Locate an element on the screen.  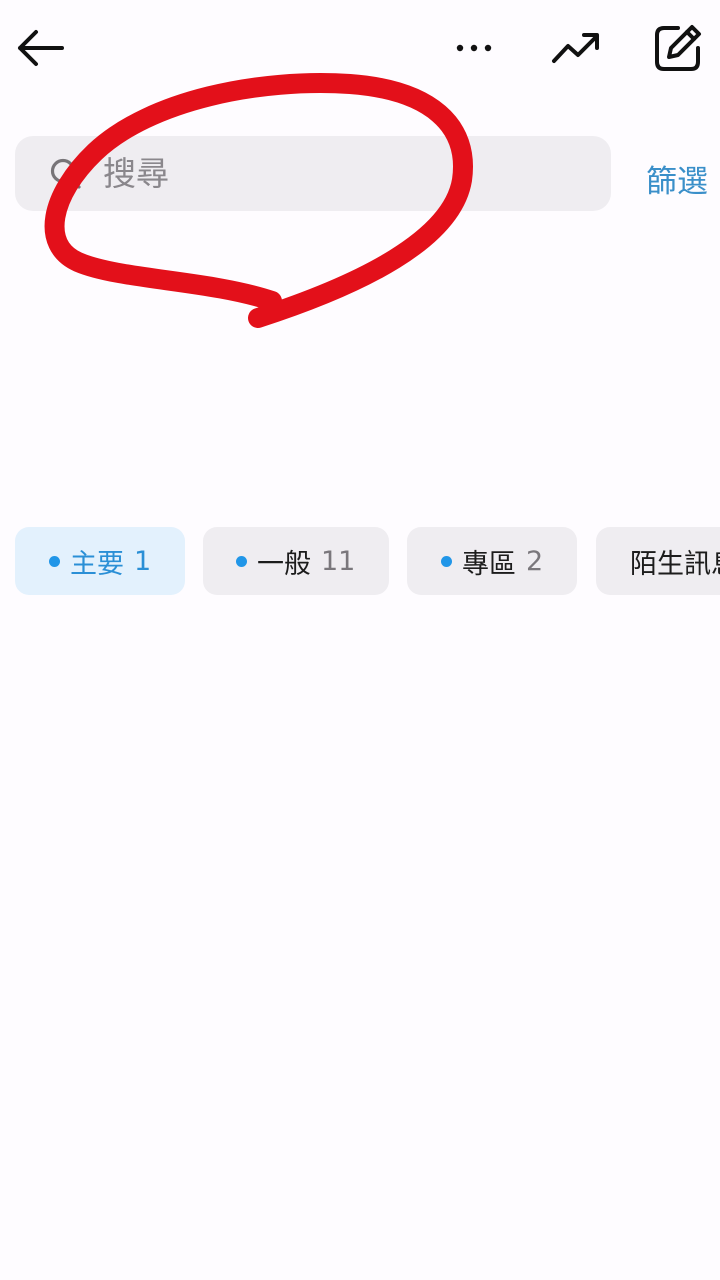
more-button is located at coordinates (474, 48).